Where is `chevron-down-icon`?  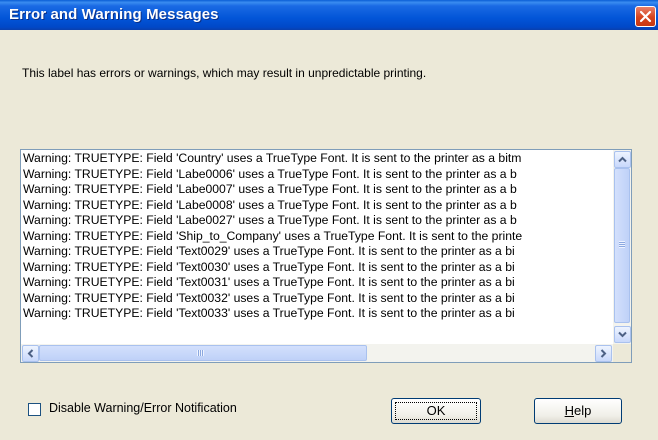 chevron-down-icon is located at coordinates (622, 334).